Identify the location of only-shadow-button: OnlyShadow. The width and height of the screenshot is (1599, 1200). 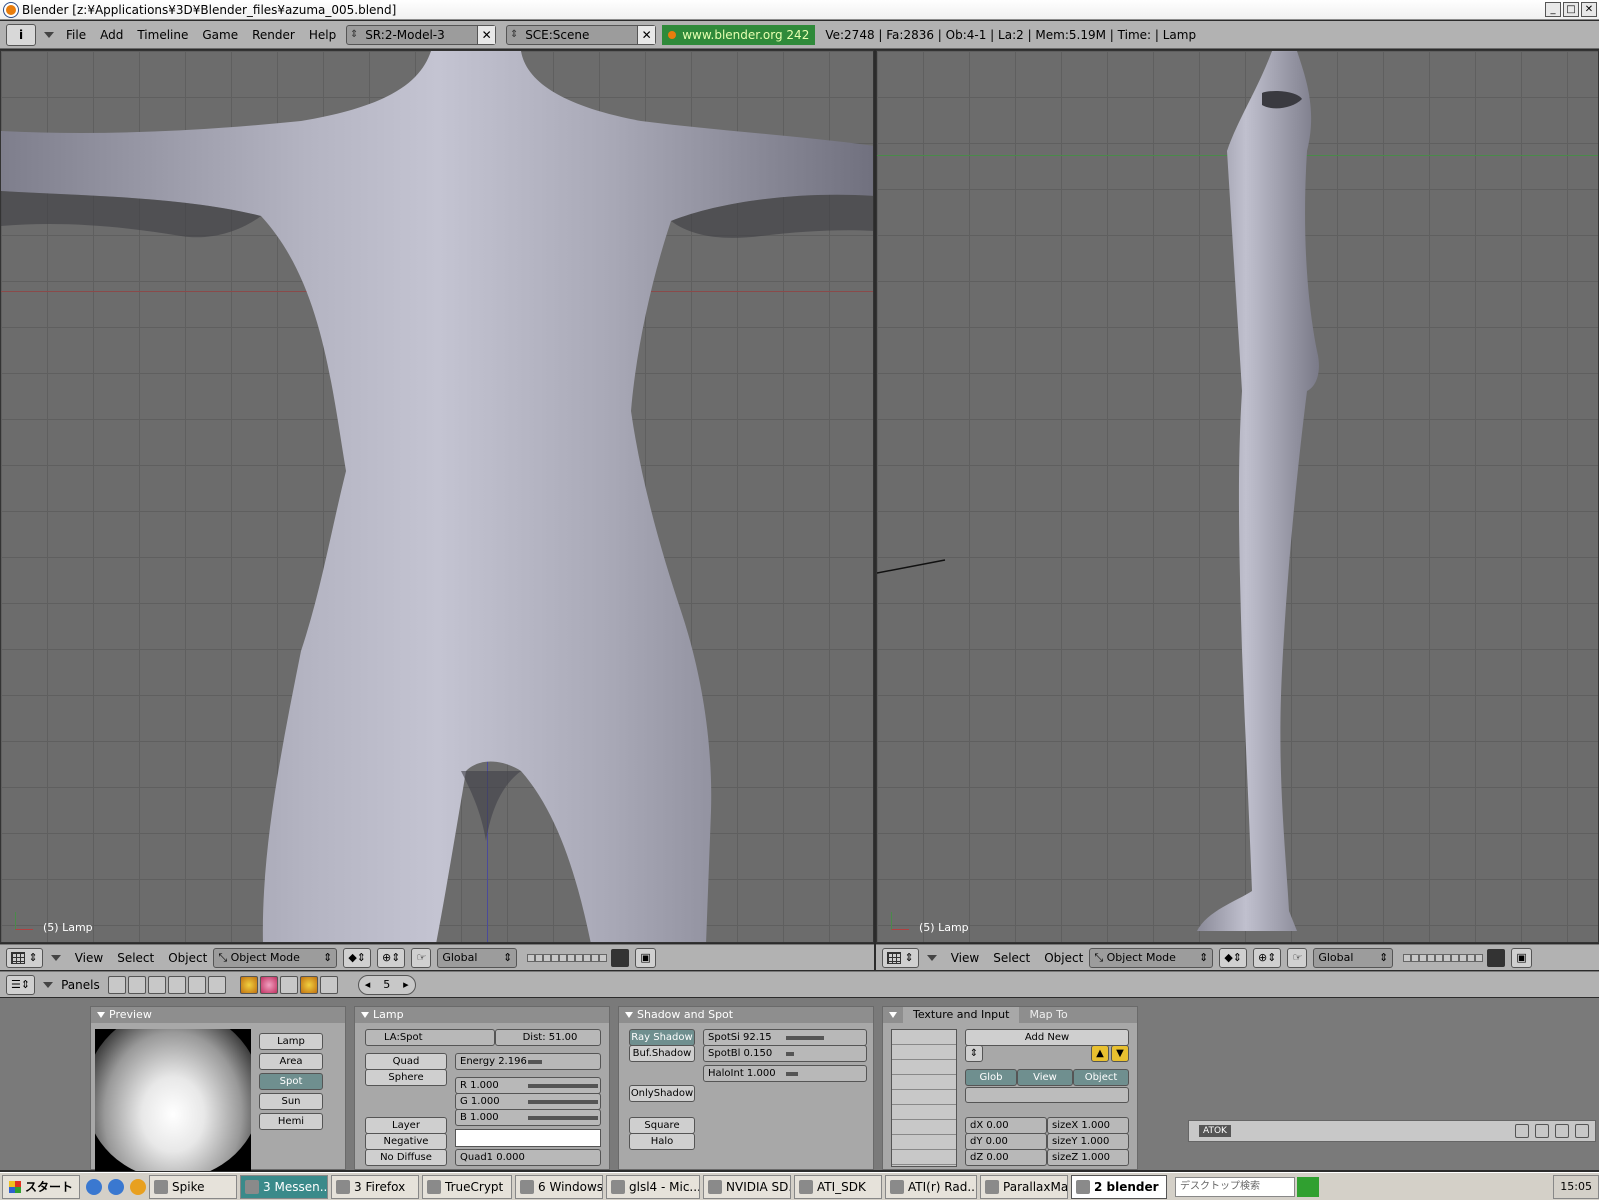
(662, 1093).